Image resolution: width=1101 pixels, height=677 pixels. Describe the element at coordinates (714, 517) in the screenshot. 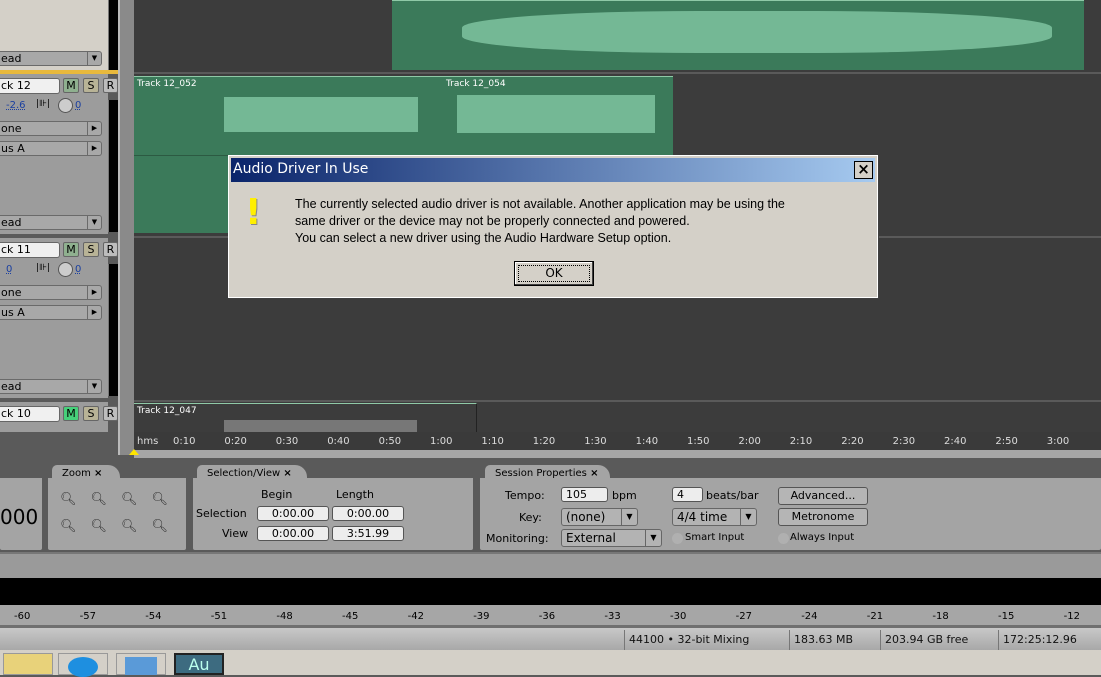

I see `time-signature-select: 4/4 time ▼` at that location.